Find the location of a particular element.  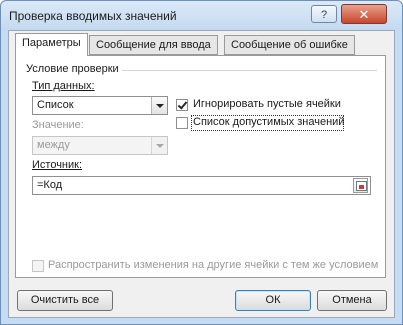

in-cell-dropdown-checkbox is located at coordinates (182, 123).